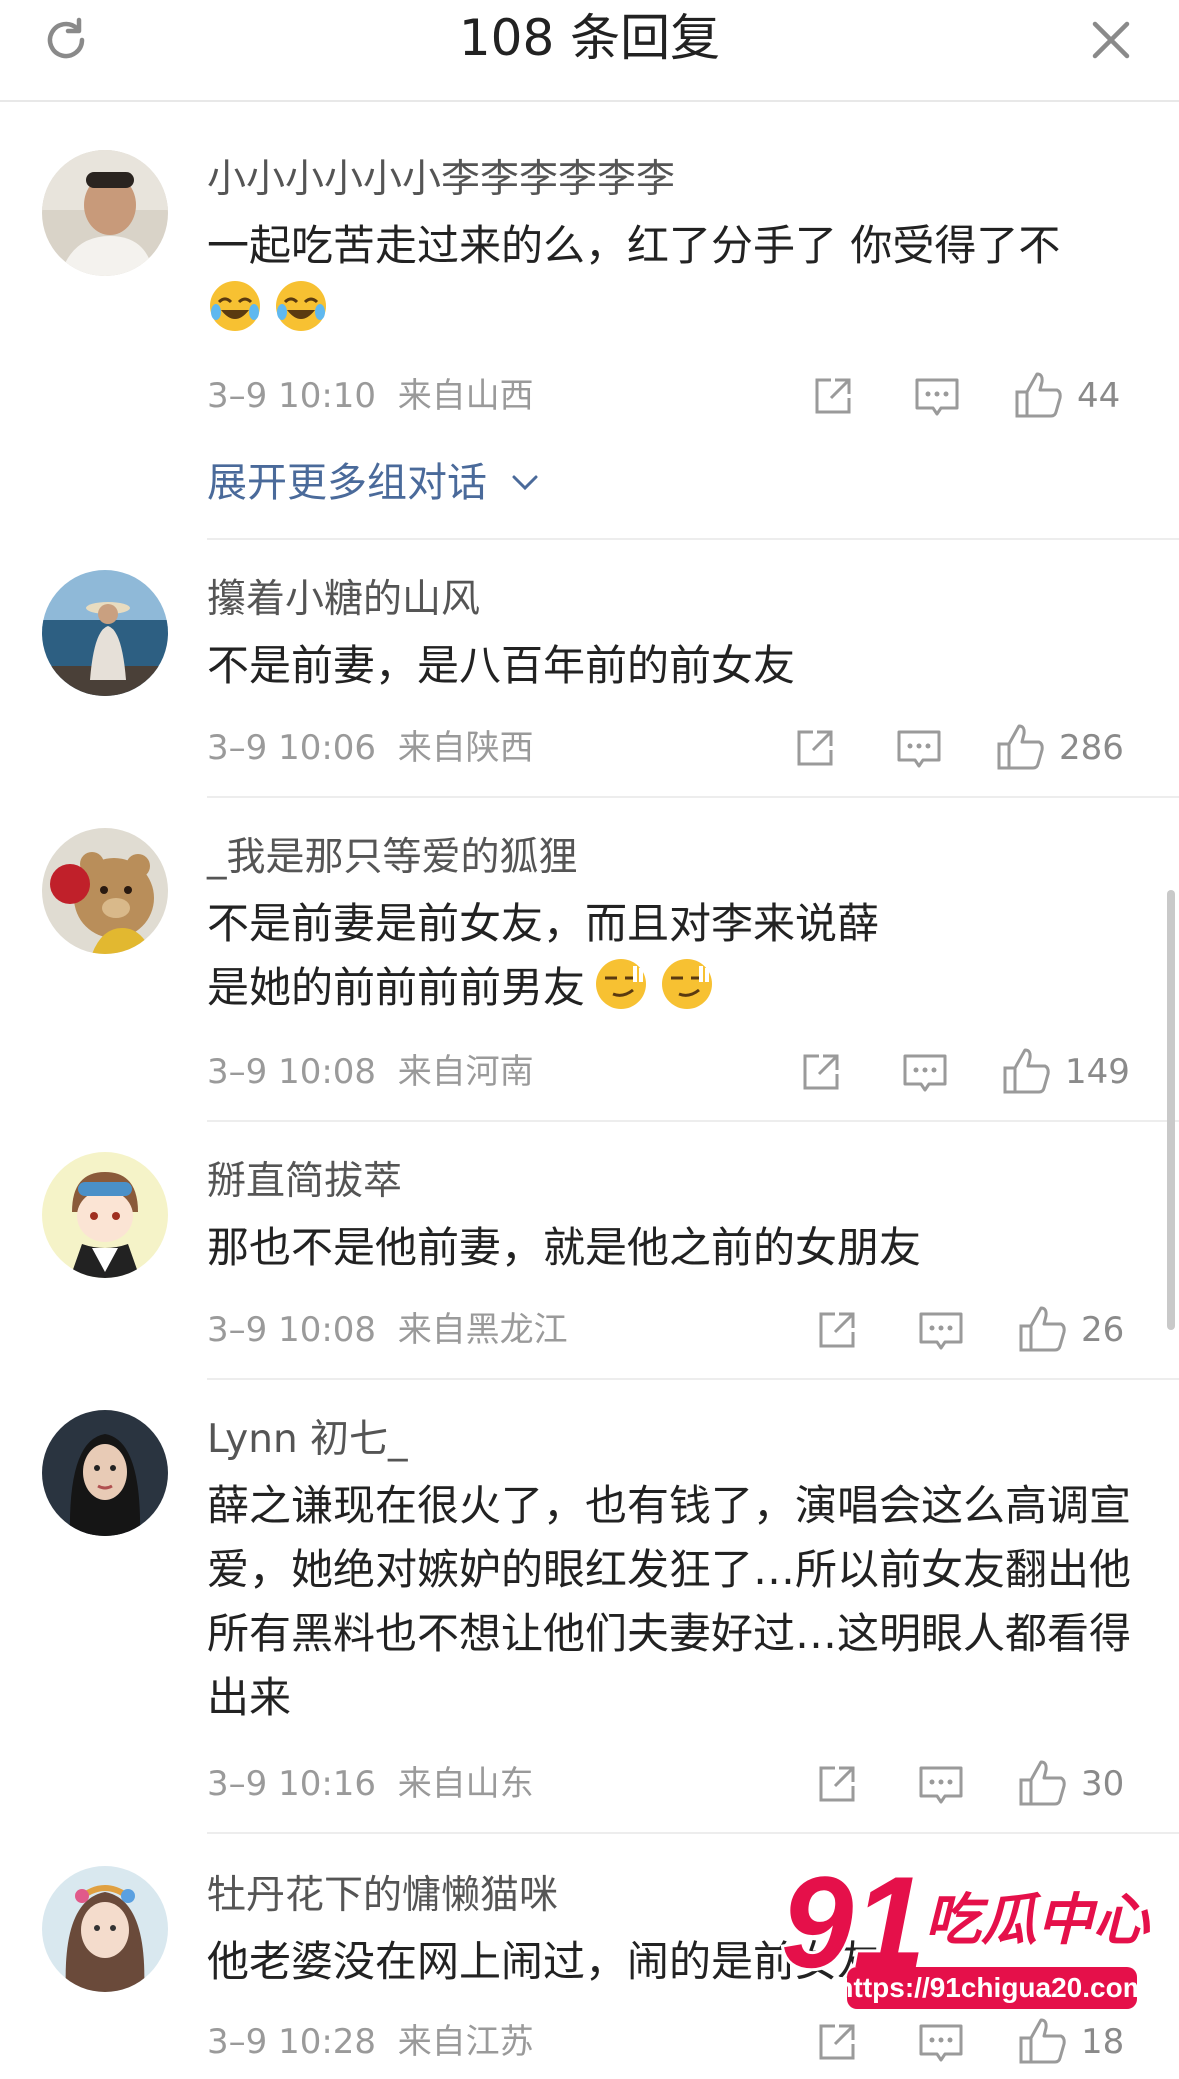  Describe the element at coordinates (465, 396) in the screenshot. I see `comment-location: 来自山西` at that location.